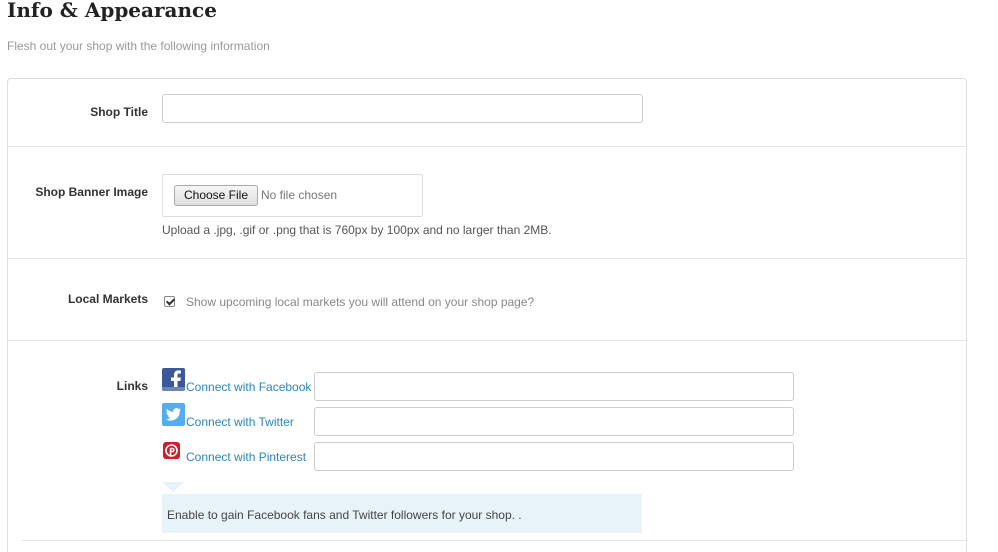 The image size is (998, 552). I want to click on shop-title-input, so click(402, 108).